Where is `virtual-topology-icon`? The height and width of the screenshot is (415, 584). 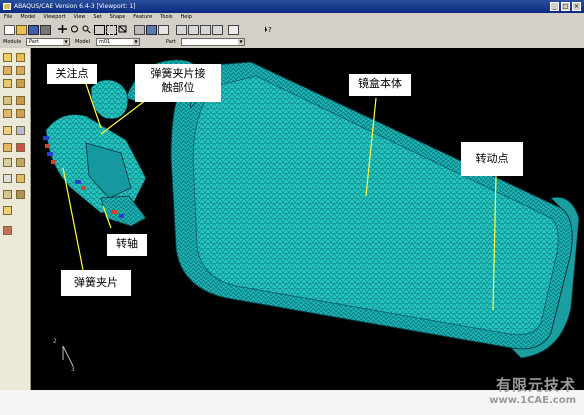 virtual-topology-icon is located at coordinates (7, 162).